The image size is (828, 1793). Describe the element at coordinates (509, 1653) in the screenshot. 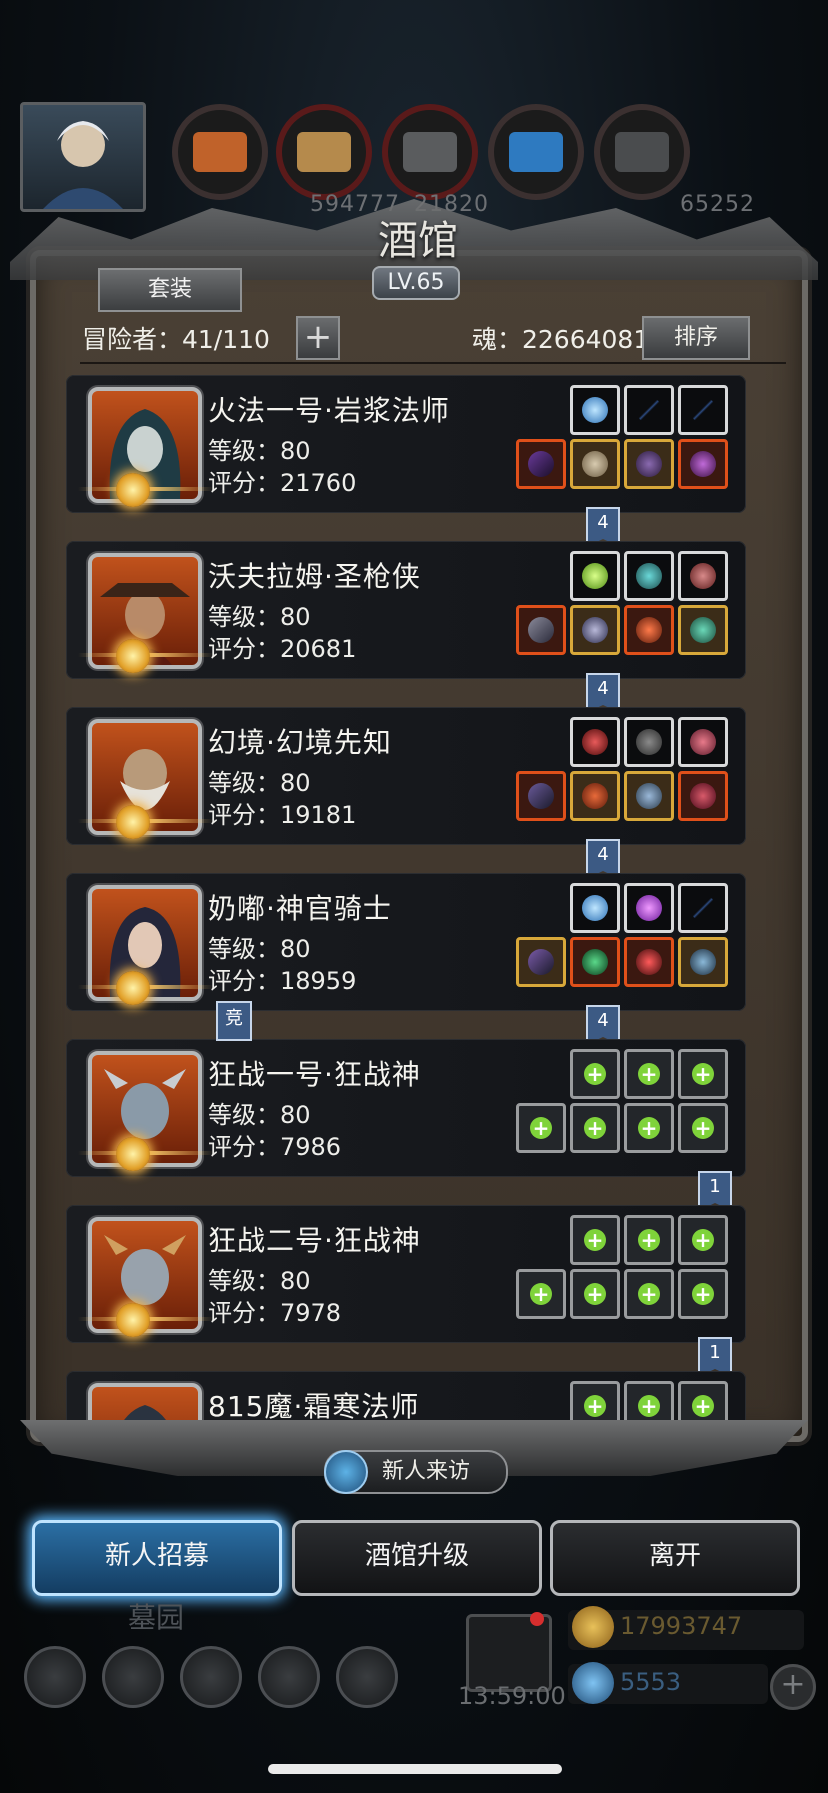

I see `gift-box-icon` at that location.